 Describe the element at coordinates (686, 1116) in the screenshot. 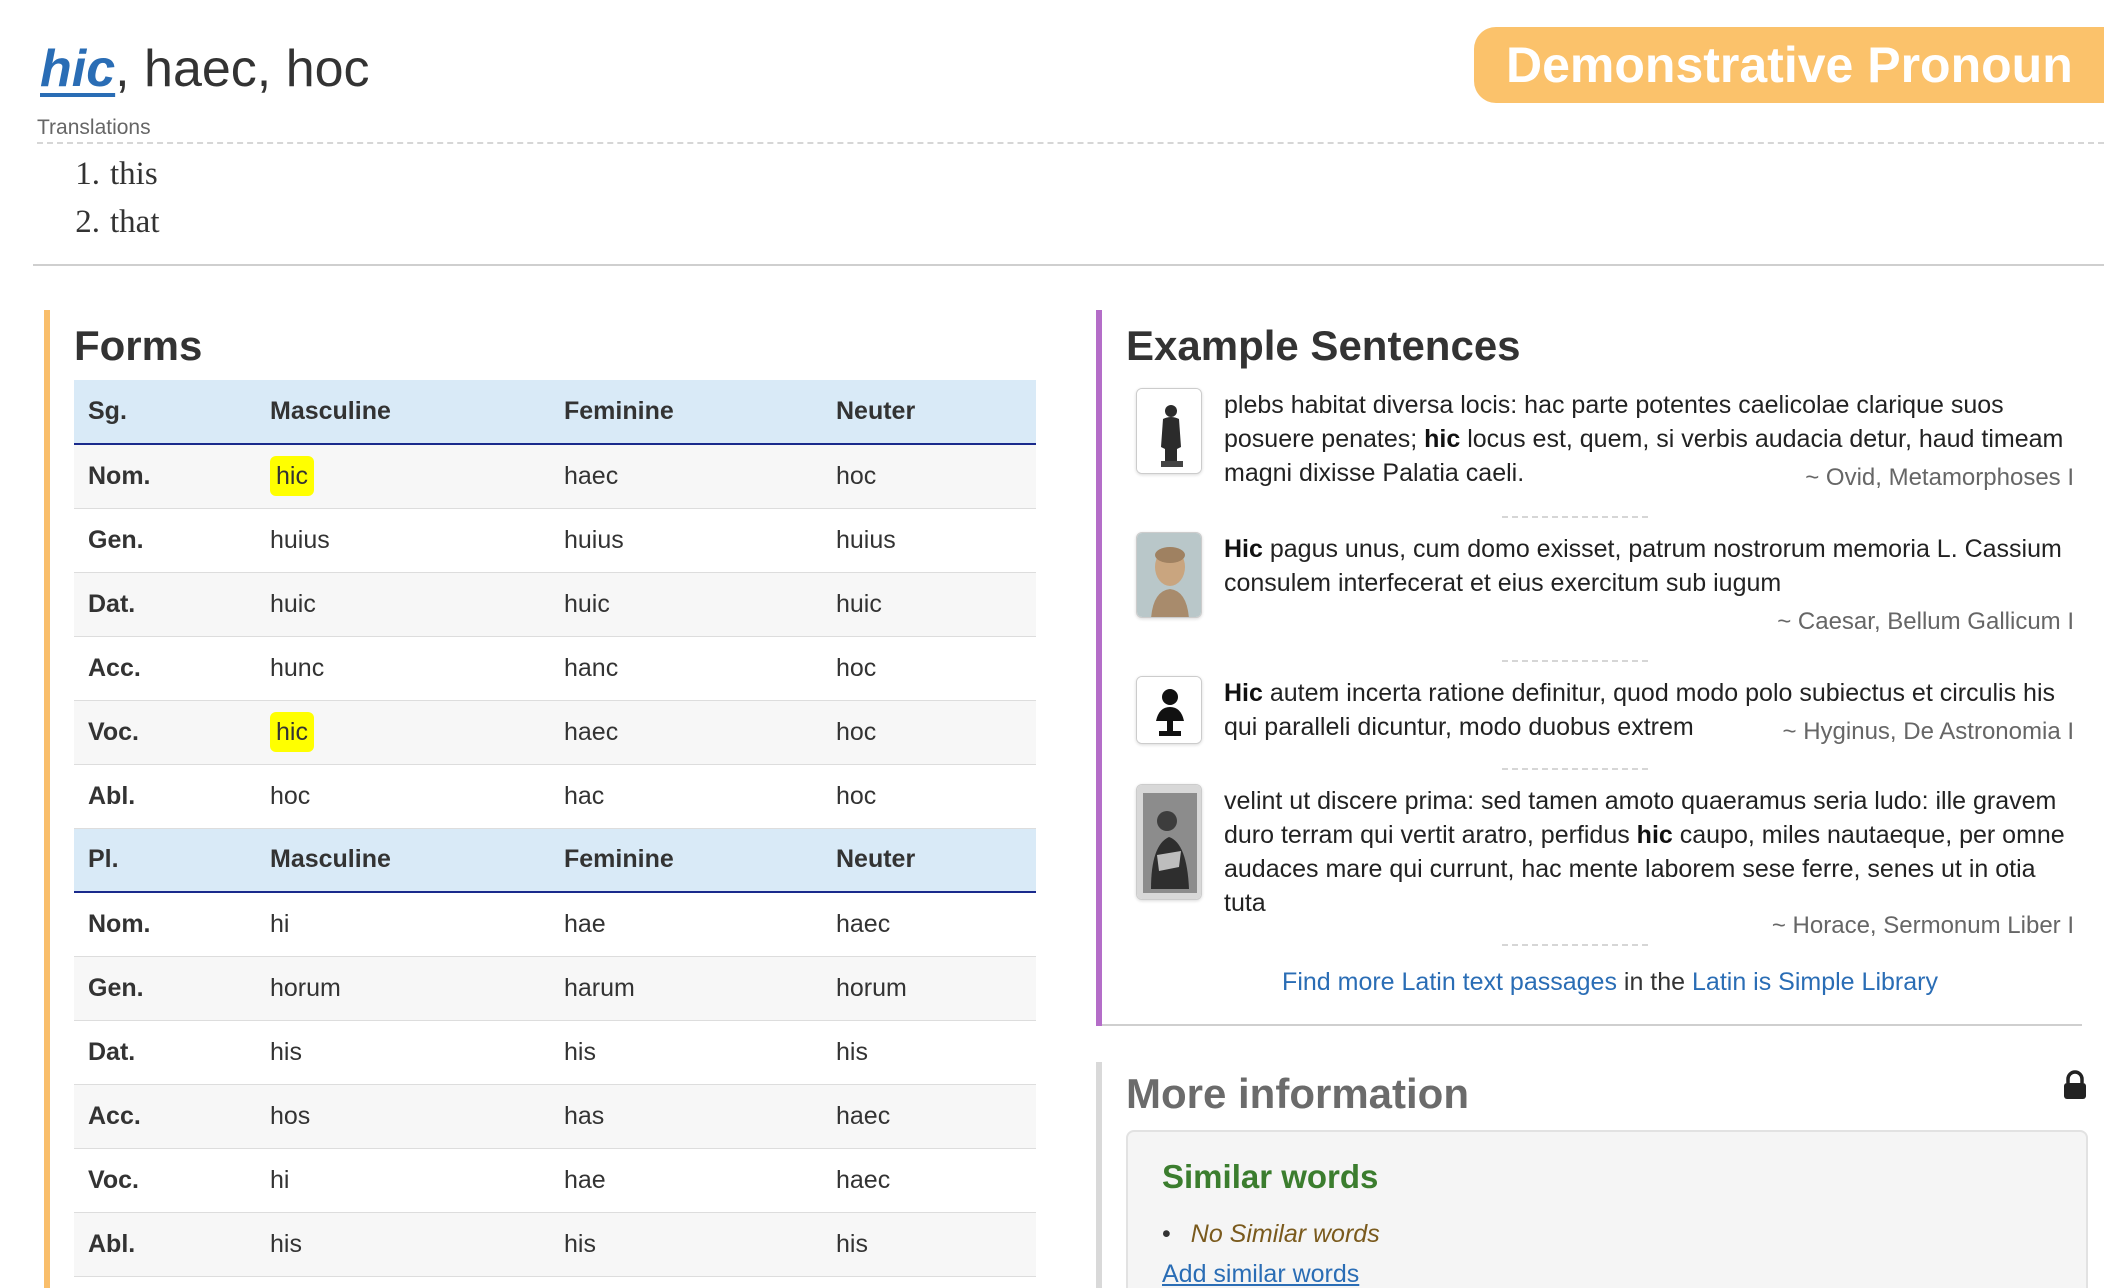

I see `form-cell: has` at that location.